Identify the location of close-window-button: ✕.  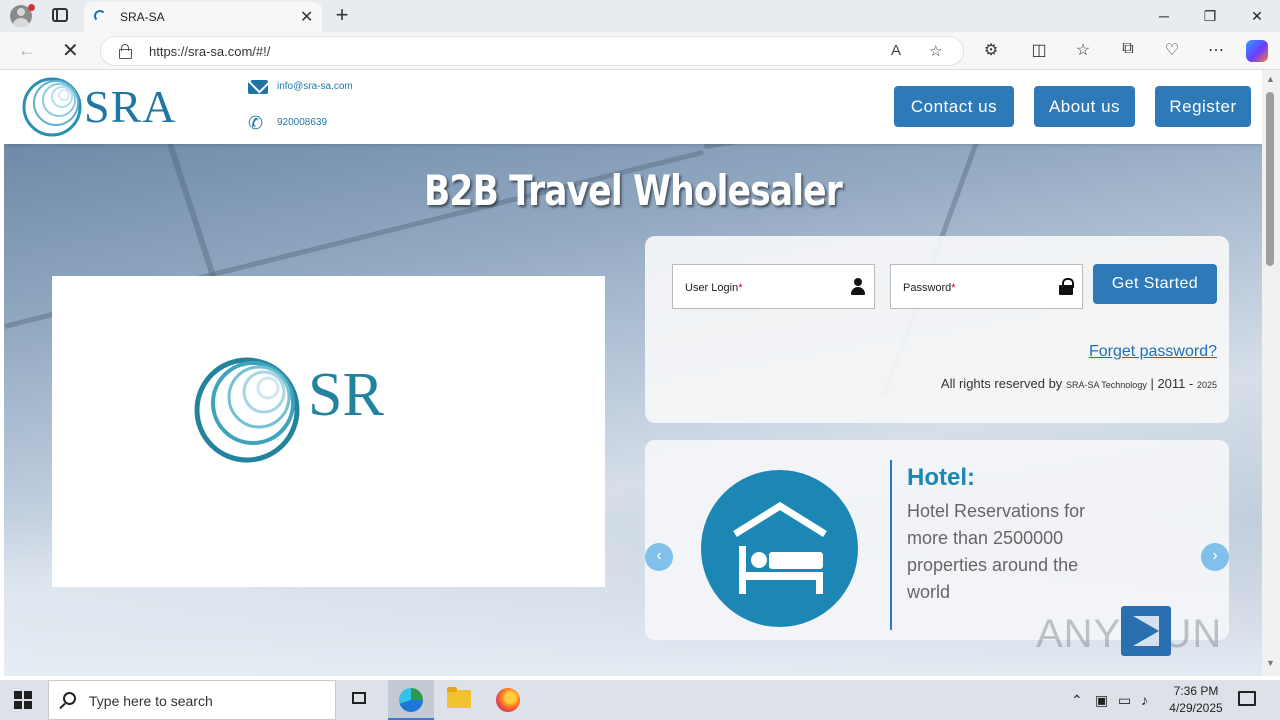
(1257, 16).